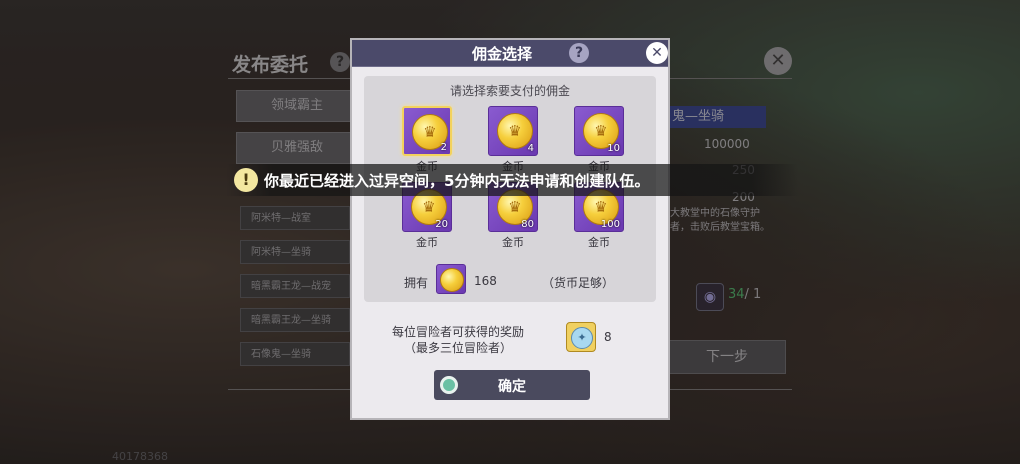  What do you see at coordinates (599, 131) in the screenshot?
I see `coin-option-10: ♛ 10` at bounding box center [599, 131].